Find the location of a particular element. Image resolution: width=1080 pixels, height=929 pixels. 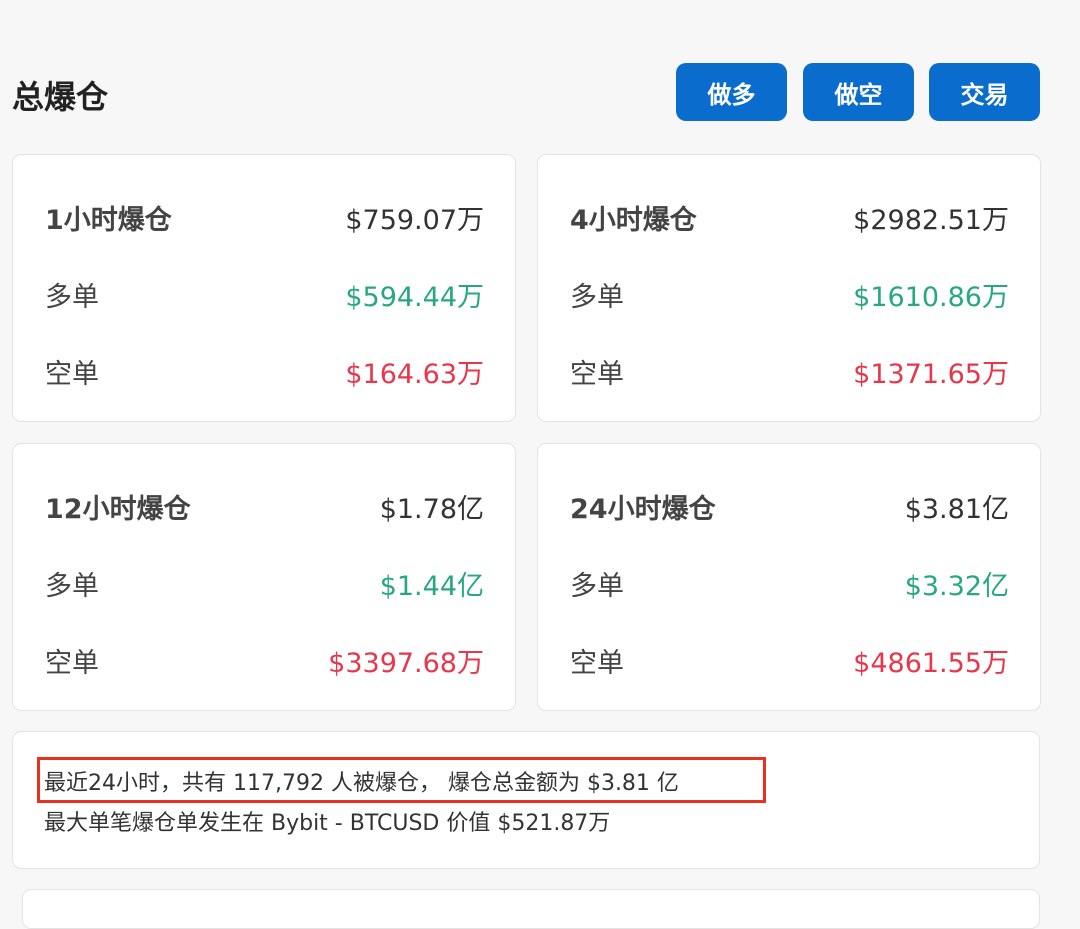

period-label: 1小时爆仓 is located at coordinates (108, 220).